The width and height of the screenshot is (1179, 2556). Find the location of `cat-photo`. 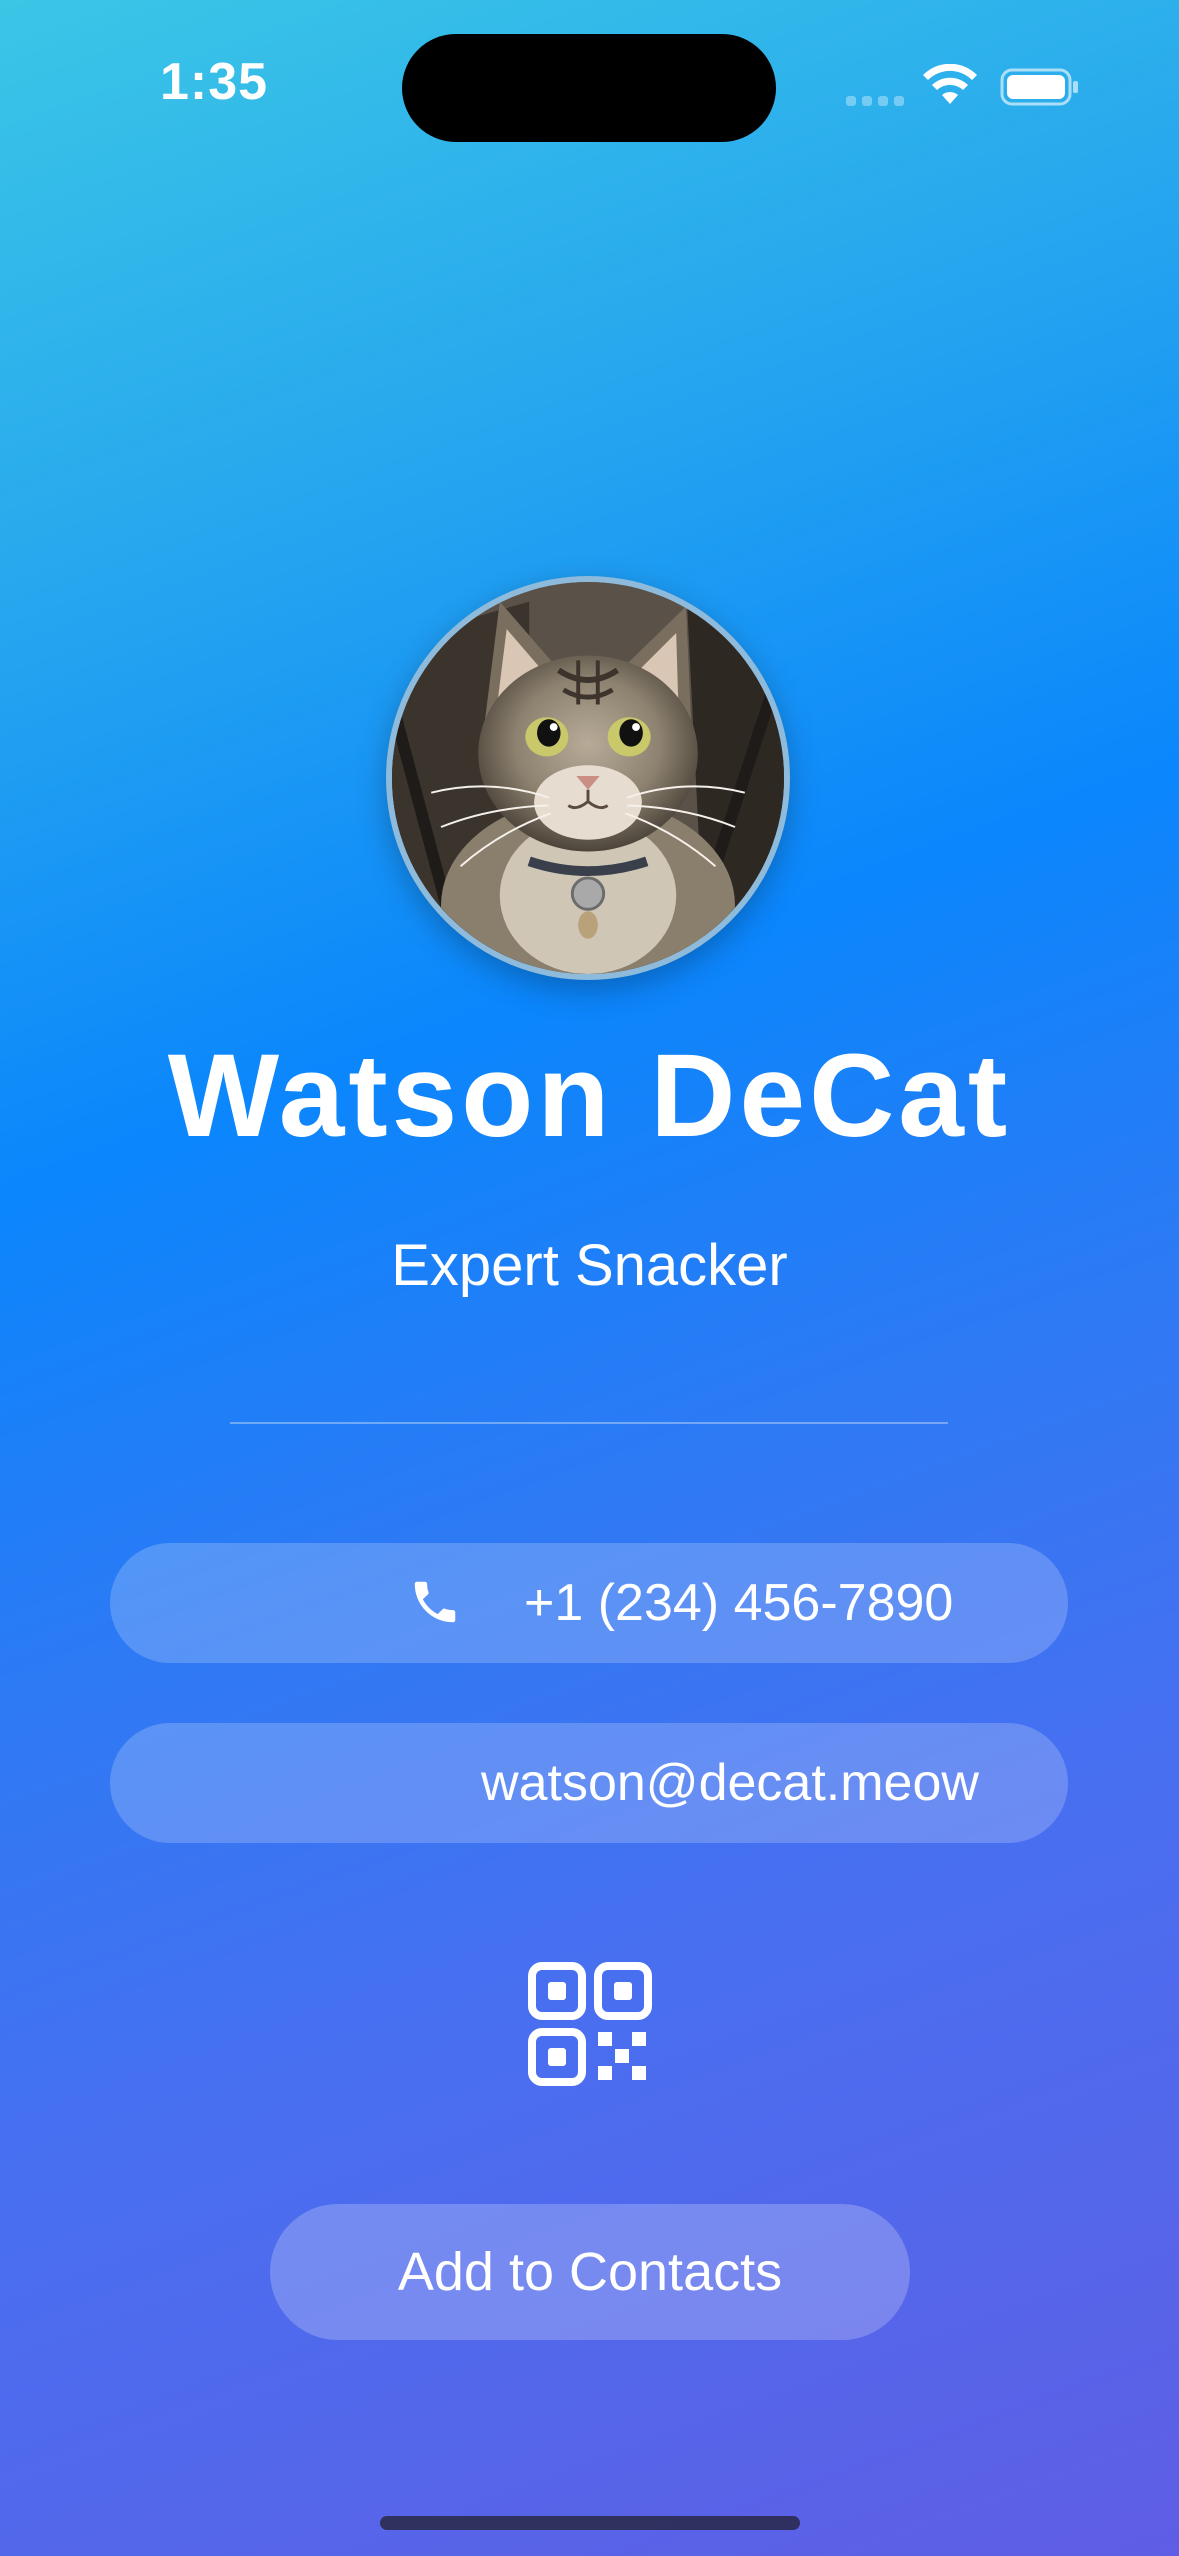

cat-photo is located at coordinates (588, 778).